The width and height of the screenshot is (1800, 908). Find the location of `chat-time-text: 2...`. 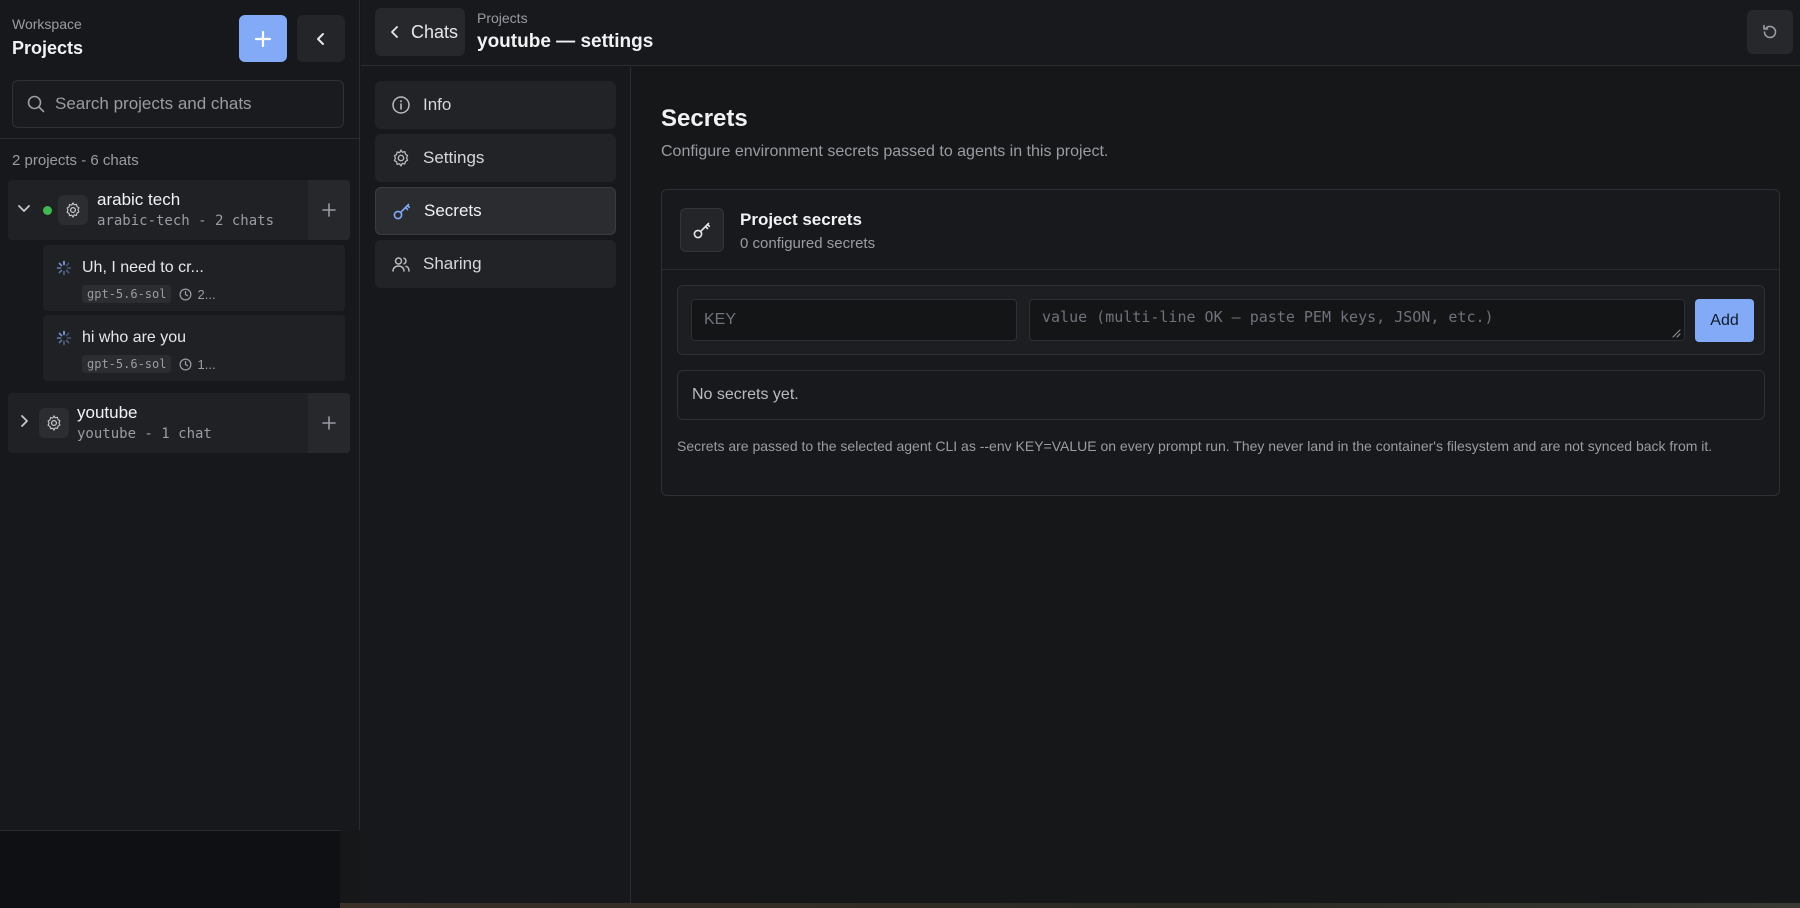

chat-time-text: 2... is located at coordinates (206, 294).